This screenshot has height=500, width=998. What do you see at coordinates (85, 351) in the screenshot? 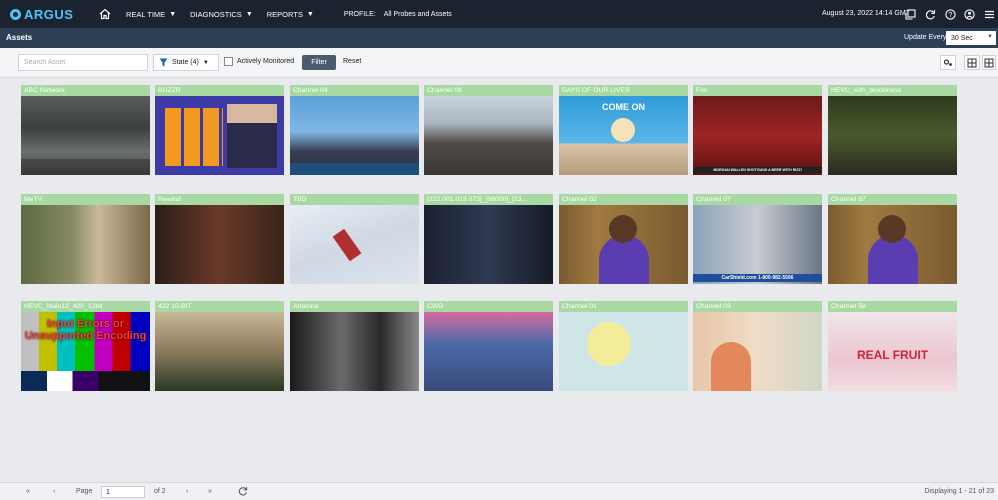
I see `asset-thumbnail: Input Errors or Unsupported Encoding` at bounding box center [85, 351].